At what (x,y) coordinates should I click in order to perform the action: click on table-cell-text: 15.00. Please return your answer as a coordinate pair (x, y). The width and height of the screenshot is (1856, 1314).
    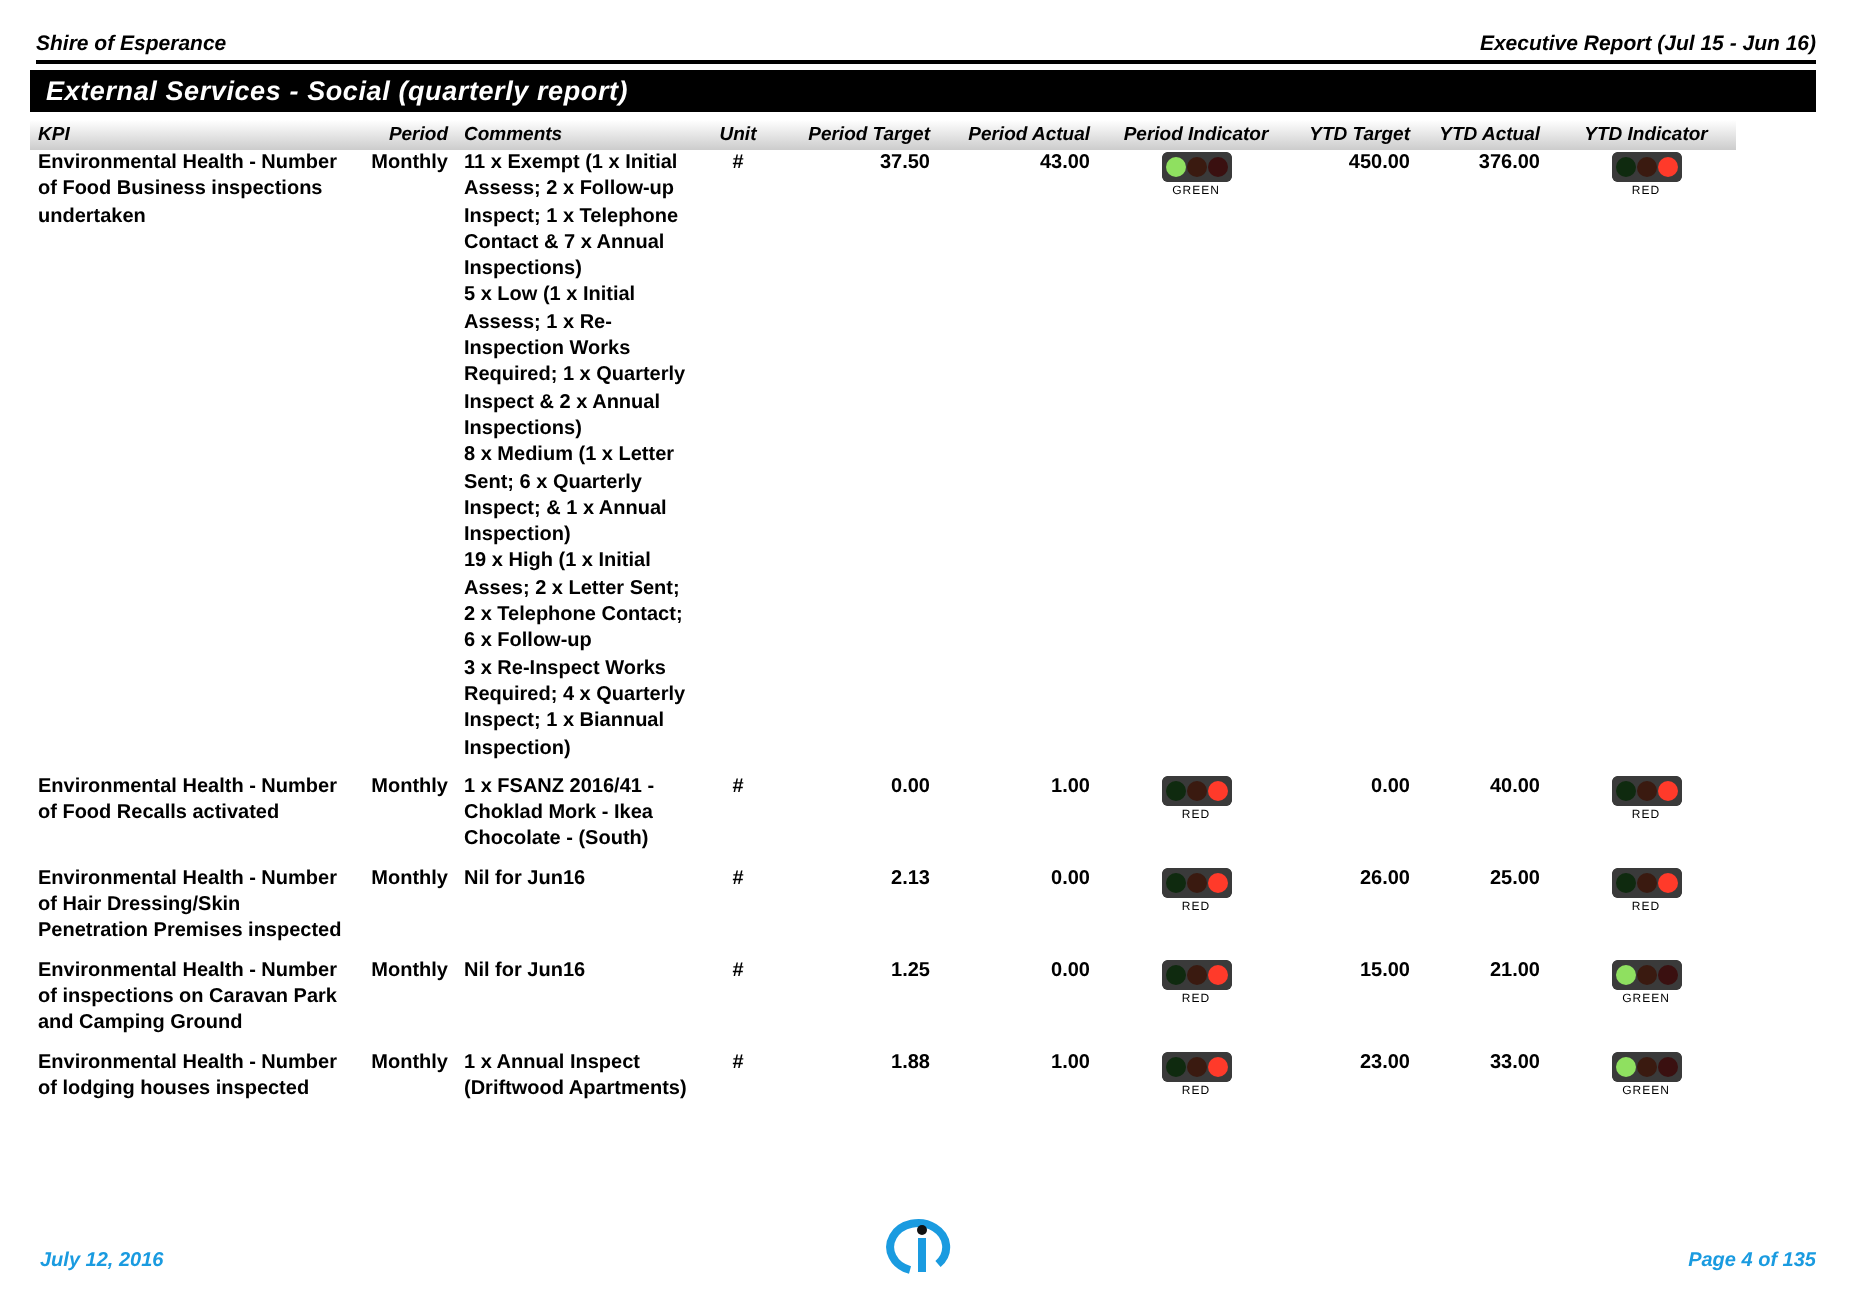
    Looking at the image, I should click on (1384, 971).